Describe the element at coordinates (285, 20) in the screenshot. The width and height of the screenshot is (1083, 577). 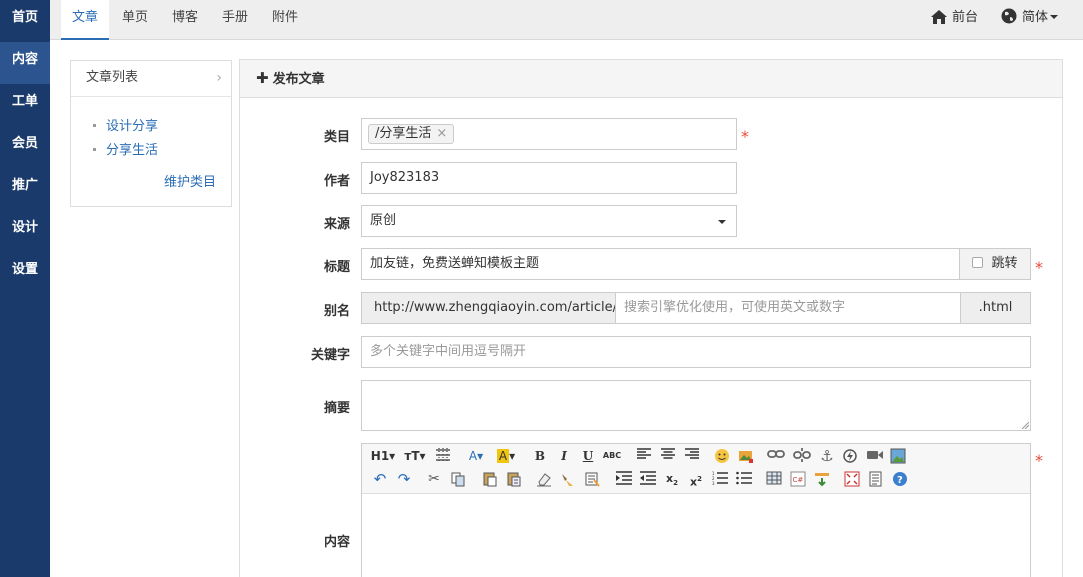
I see `tab-attachments: 附件` at that location.